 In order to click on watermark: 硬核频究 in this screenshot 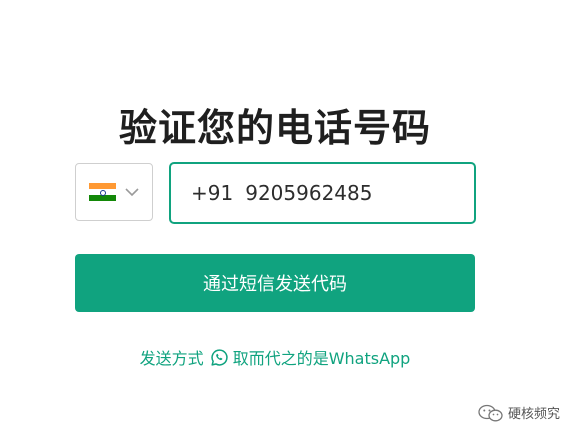, I will do `click(519, 412)`.